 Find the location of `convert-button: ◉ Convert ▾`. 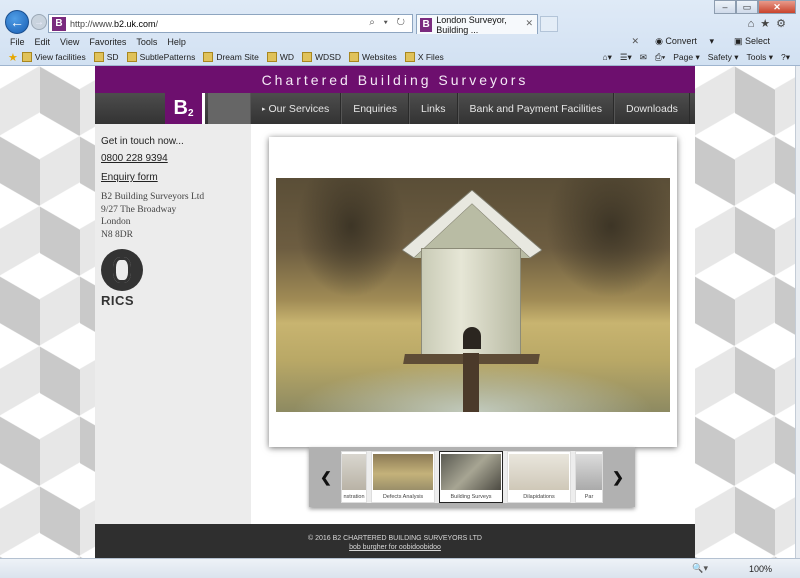

convert-button: ◉ Convert ▾ is located at coordinates (684, 41).